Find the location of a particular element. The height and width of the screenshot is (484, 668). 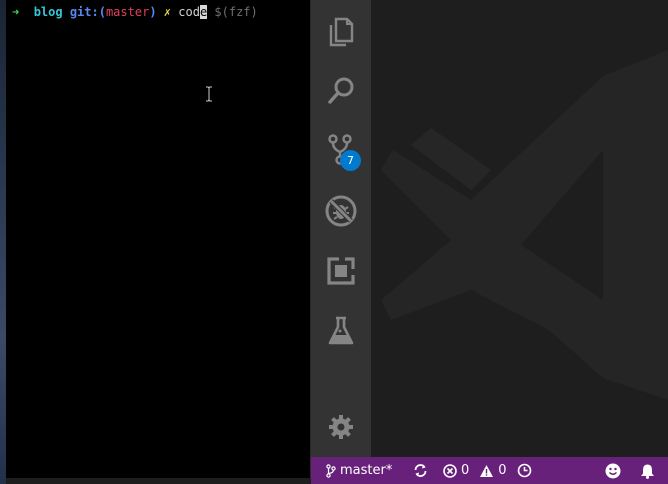

clock-icon is located at coordinates (524, 470).